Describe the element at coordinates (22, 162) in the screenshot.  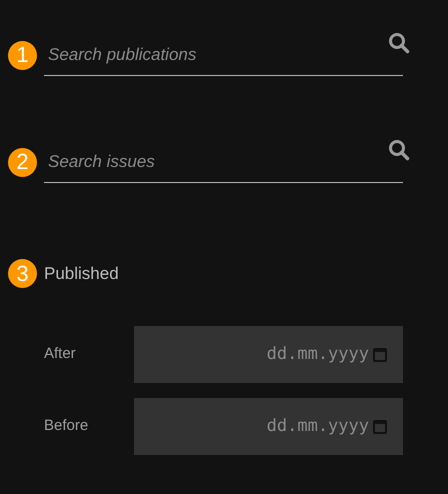
I see `step-badge: 2` at that location.